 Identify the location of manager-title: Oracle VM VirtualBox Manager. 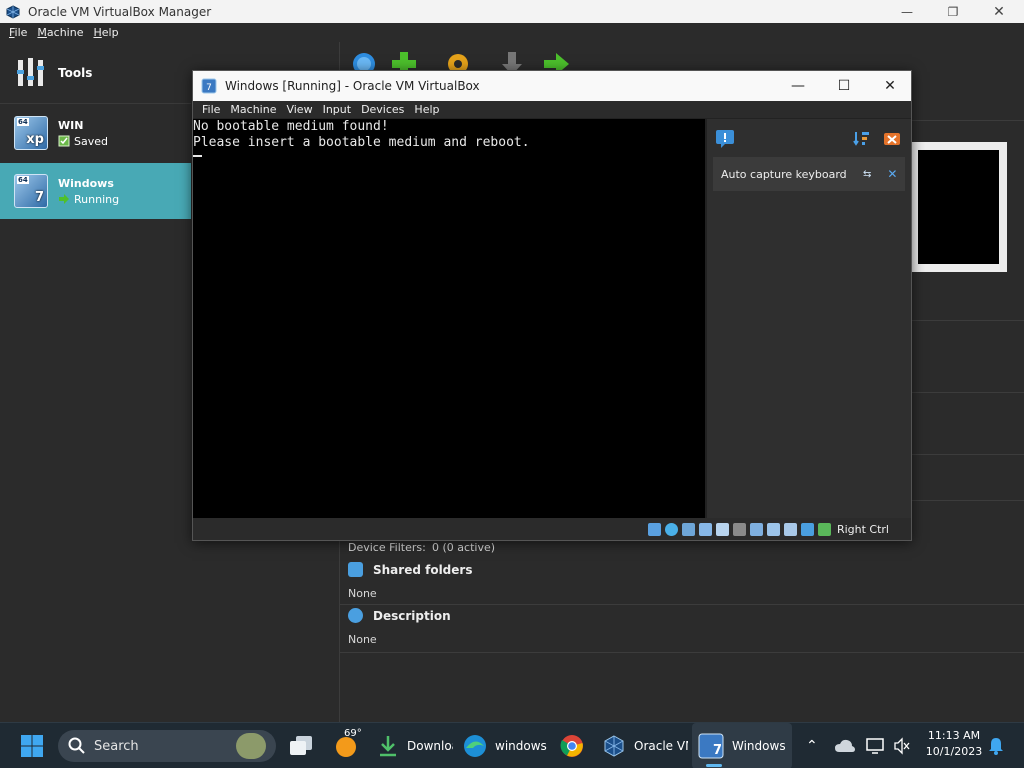
(120, 11).